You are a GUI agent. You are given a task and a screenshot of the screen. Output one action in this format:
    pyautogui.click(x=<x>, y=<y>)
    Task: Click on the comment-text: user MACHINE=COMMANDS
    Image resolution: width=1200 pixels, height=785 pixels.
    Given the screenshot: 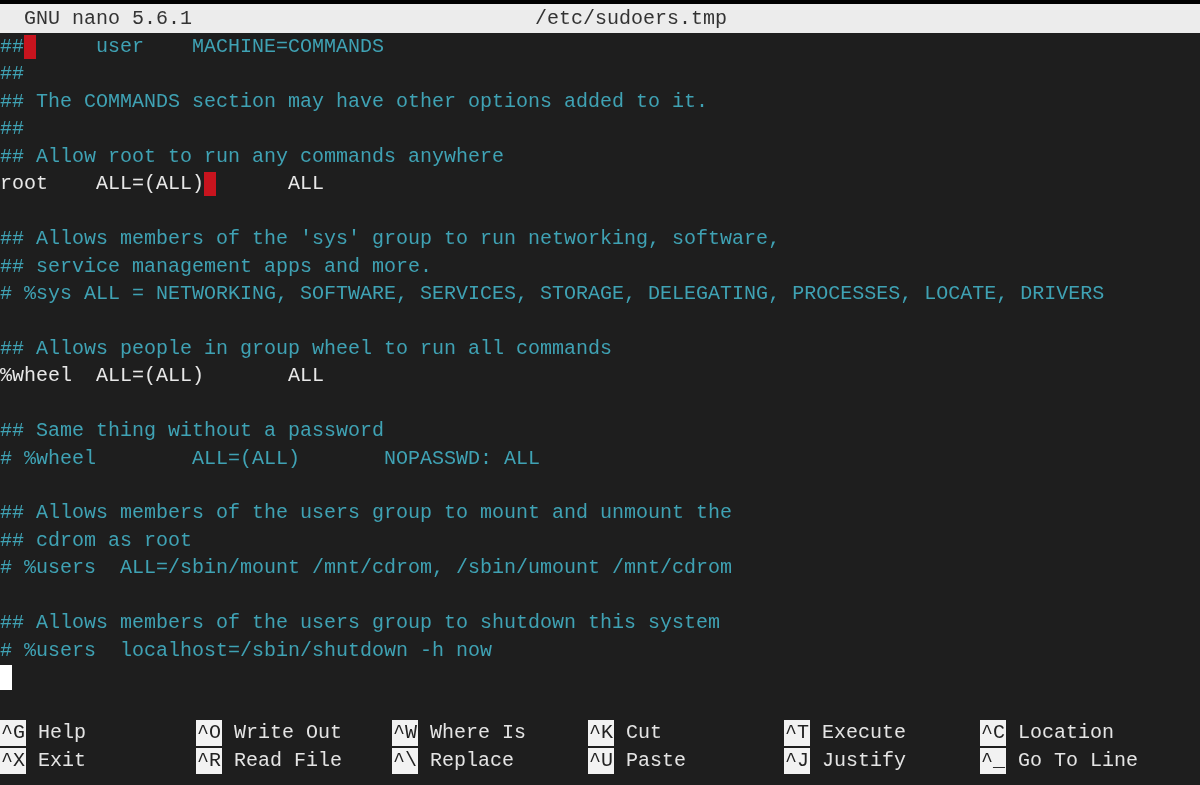 What is the action you would take?
    pyautogui.click(x=240, y=47)
    